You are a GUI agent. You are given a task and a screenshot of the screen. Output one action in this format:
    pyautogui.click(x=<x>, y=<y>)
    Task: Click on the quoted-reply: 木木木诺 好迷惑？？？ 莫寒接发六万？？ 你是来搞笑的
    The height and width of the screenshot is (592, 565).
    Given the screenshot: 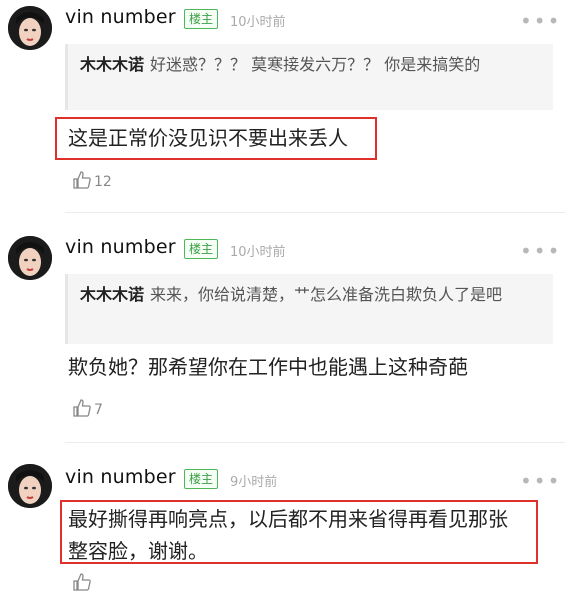 What is the action you would take?
    pyautogui.click(x=309, y=77)
    